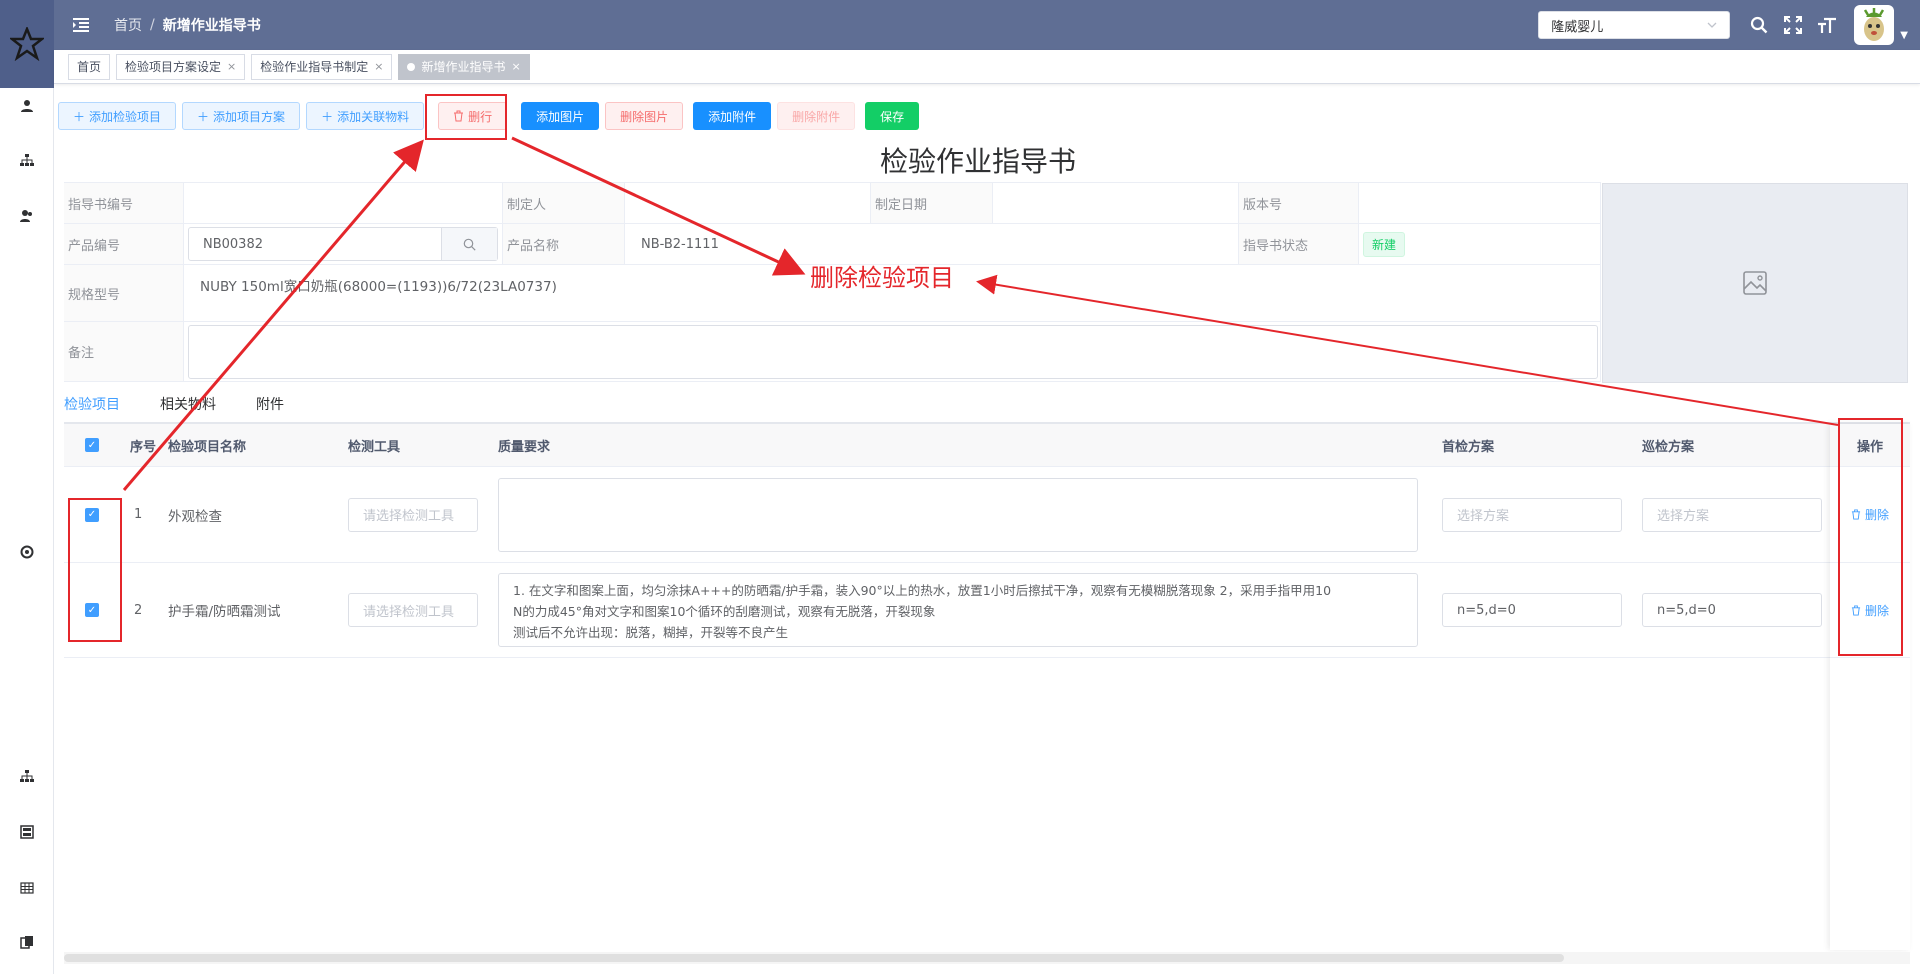  I want to click on patrol-plan-select: 选择方案, so click(1732, 514).